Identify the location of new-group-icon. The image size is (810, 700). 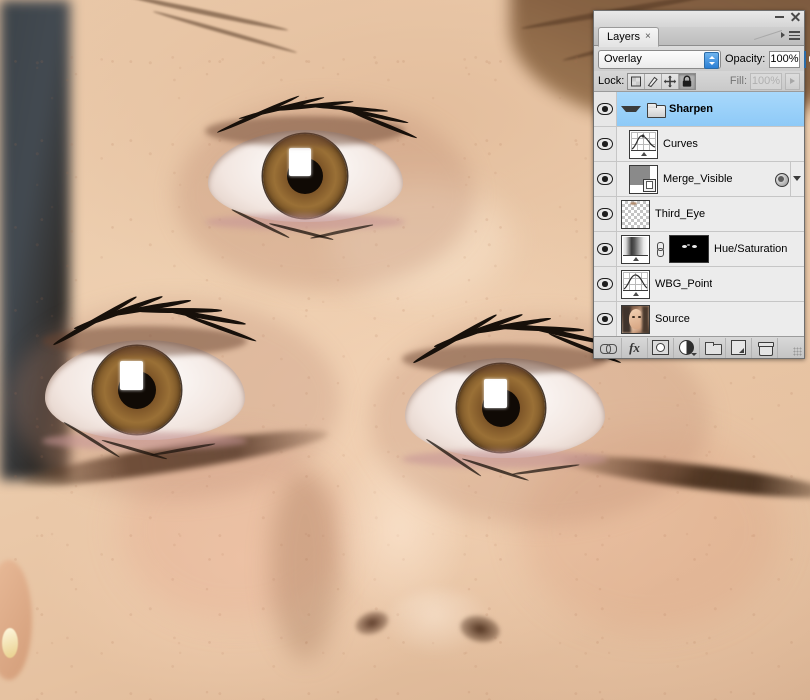
(713, 348).